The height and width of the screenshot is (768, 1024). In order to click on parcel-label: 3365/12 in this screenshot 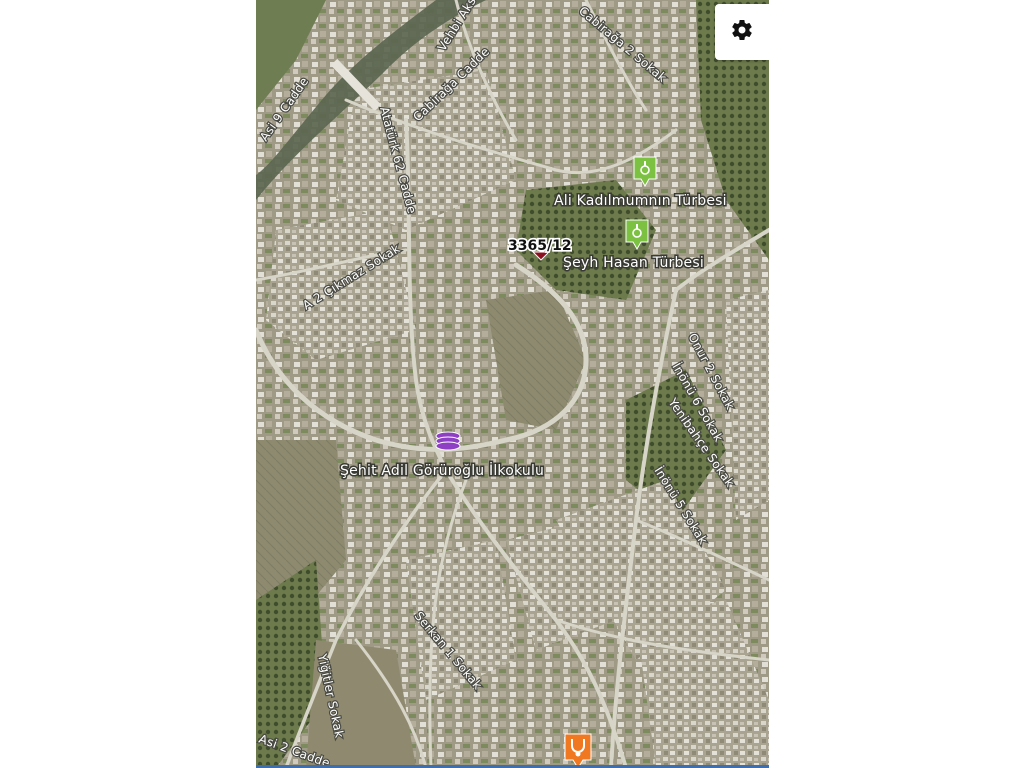, I will do `click(540, 246)`.